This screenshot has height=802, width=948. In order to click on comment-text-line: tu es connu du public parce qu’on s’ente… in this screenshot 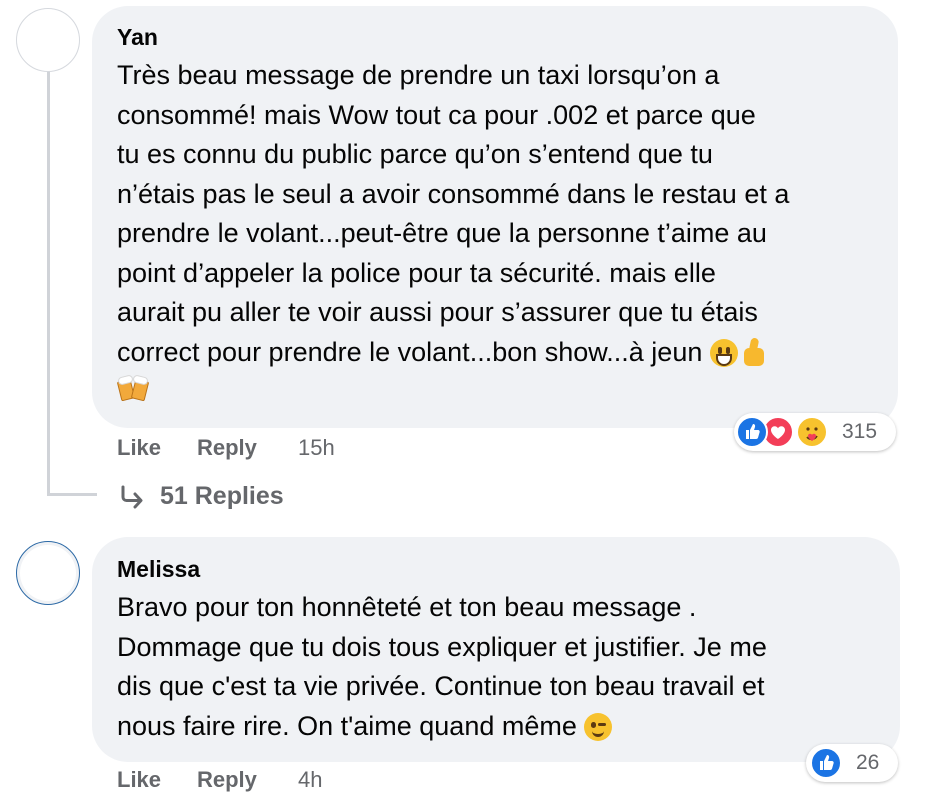, I will do `click(415, 154)`.